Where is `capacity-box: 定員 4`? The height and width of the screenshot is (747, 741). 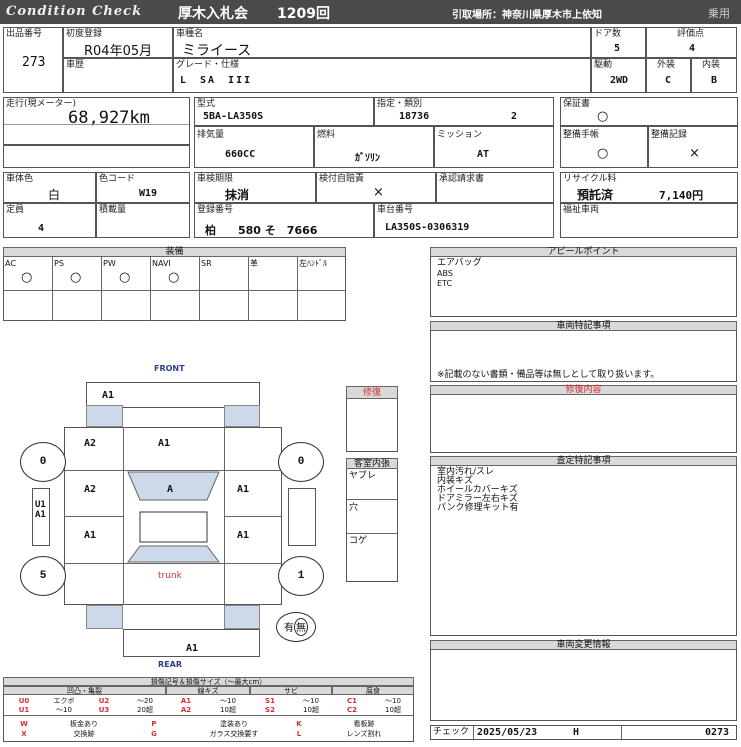
capacity-box: 定員 4 is located at coordinates (49, 220).